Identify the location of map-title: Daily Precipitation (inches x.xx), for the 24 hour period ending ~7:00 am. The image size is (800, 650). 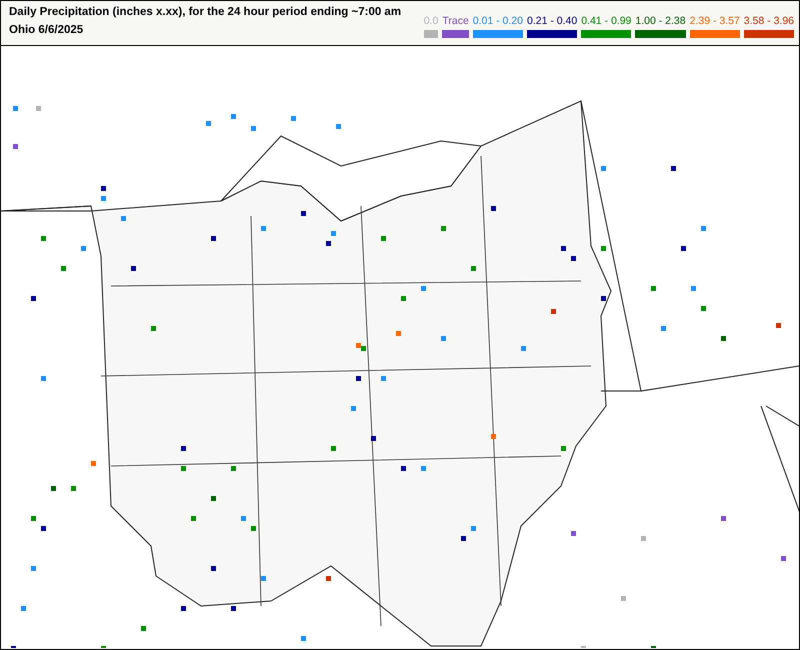
(205, 12).